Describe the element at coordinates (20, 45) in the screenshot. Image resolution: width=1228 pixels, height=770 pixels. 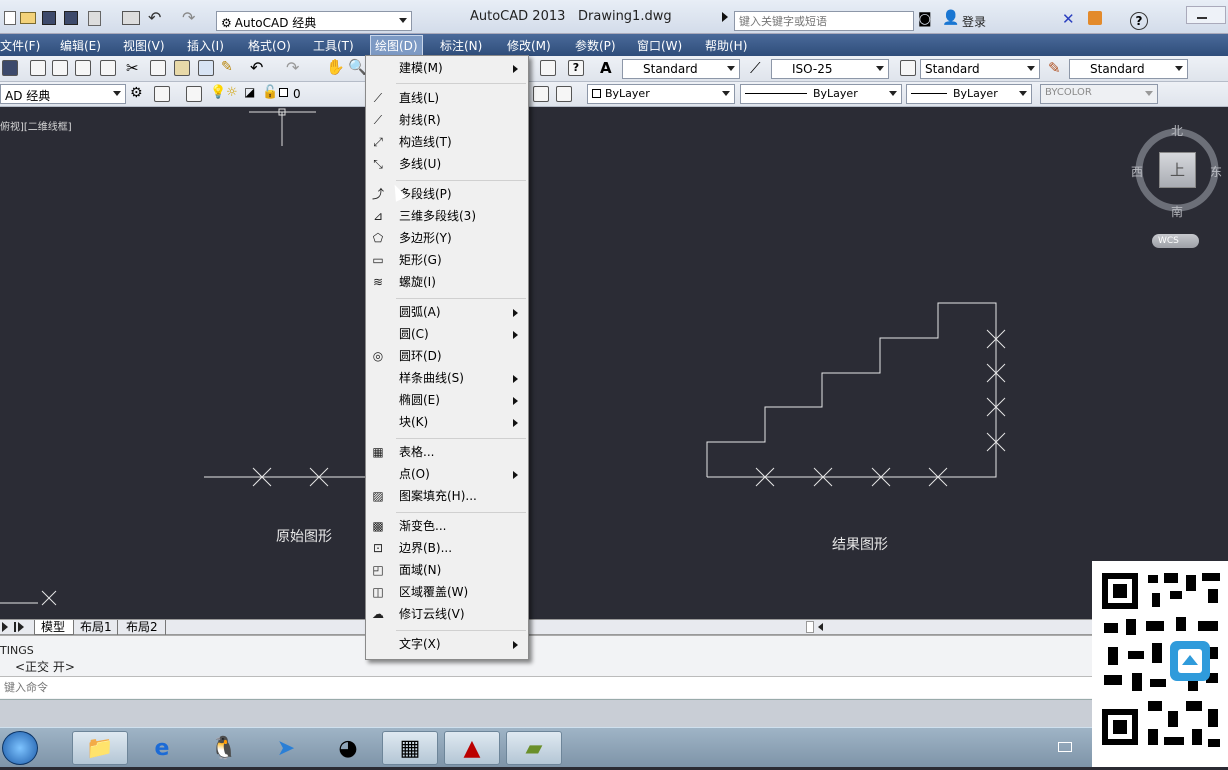
I see `menu-file: 文件(F)` at that location.